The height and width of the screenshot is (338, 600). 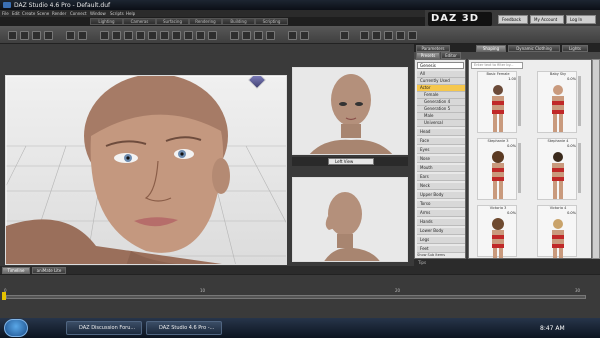 I want to click on left-viewport, so click(x=350, y=219).